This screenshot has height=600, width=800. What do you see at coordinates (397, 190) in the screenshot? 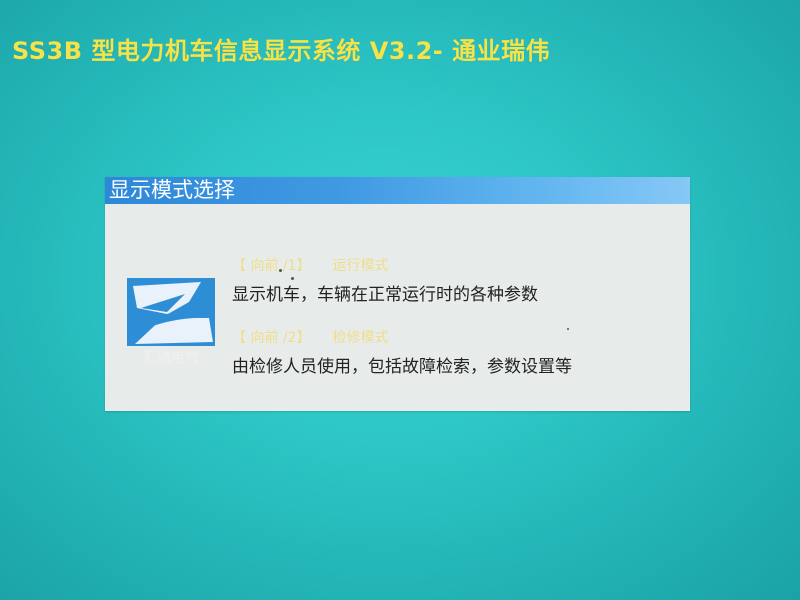
I see `dialog-titlebar: 显示模式选择` at bounding box center [397, 190].